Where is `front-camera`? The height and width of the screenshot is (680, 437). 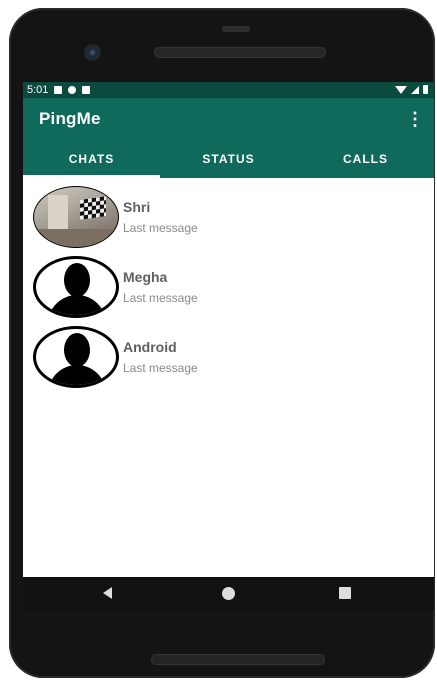
front-camera is located at coordinates (92, 52).